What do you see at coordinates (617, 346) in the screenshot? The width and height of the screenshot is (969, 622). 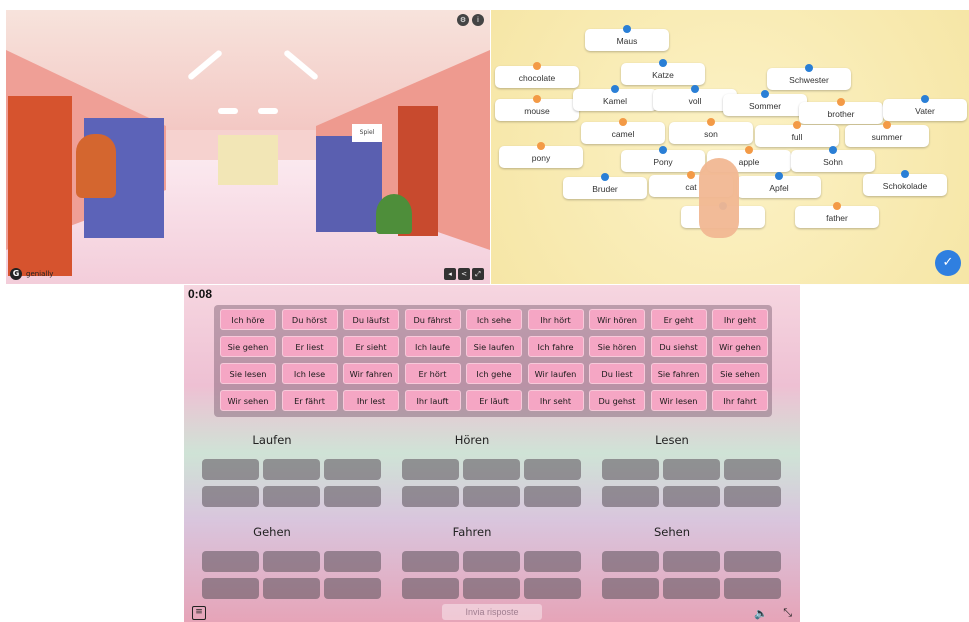 I see `verb-chip: Sie hören` at bounding box center [617, 346].